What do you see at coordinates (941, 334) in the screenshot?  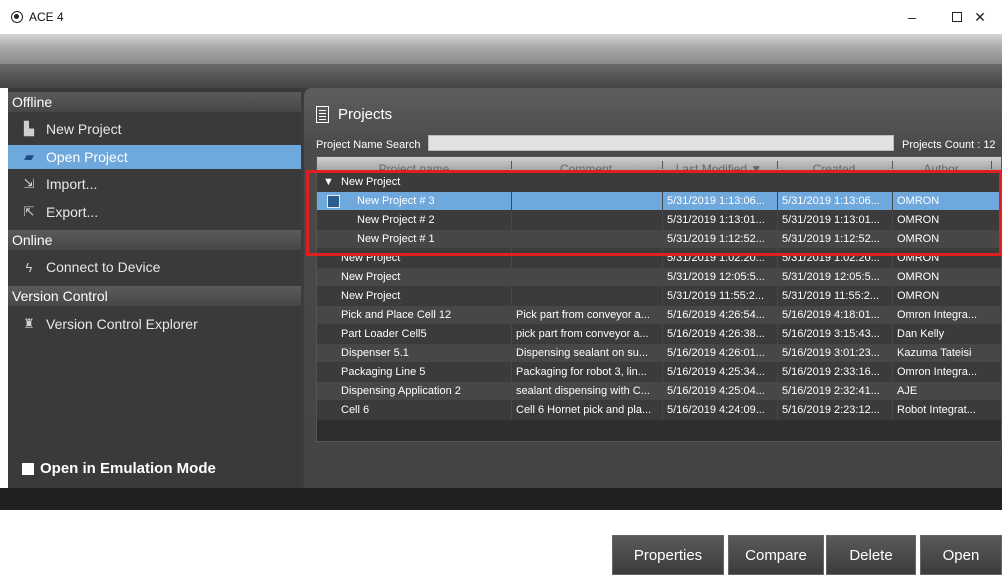 I see `cell-author: Dan Kelly` at bounding box center [941, 334].